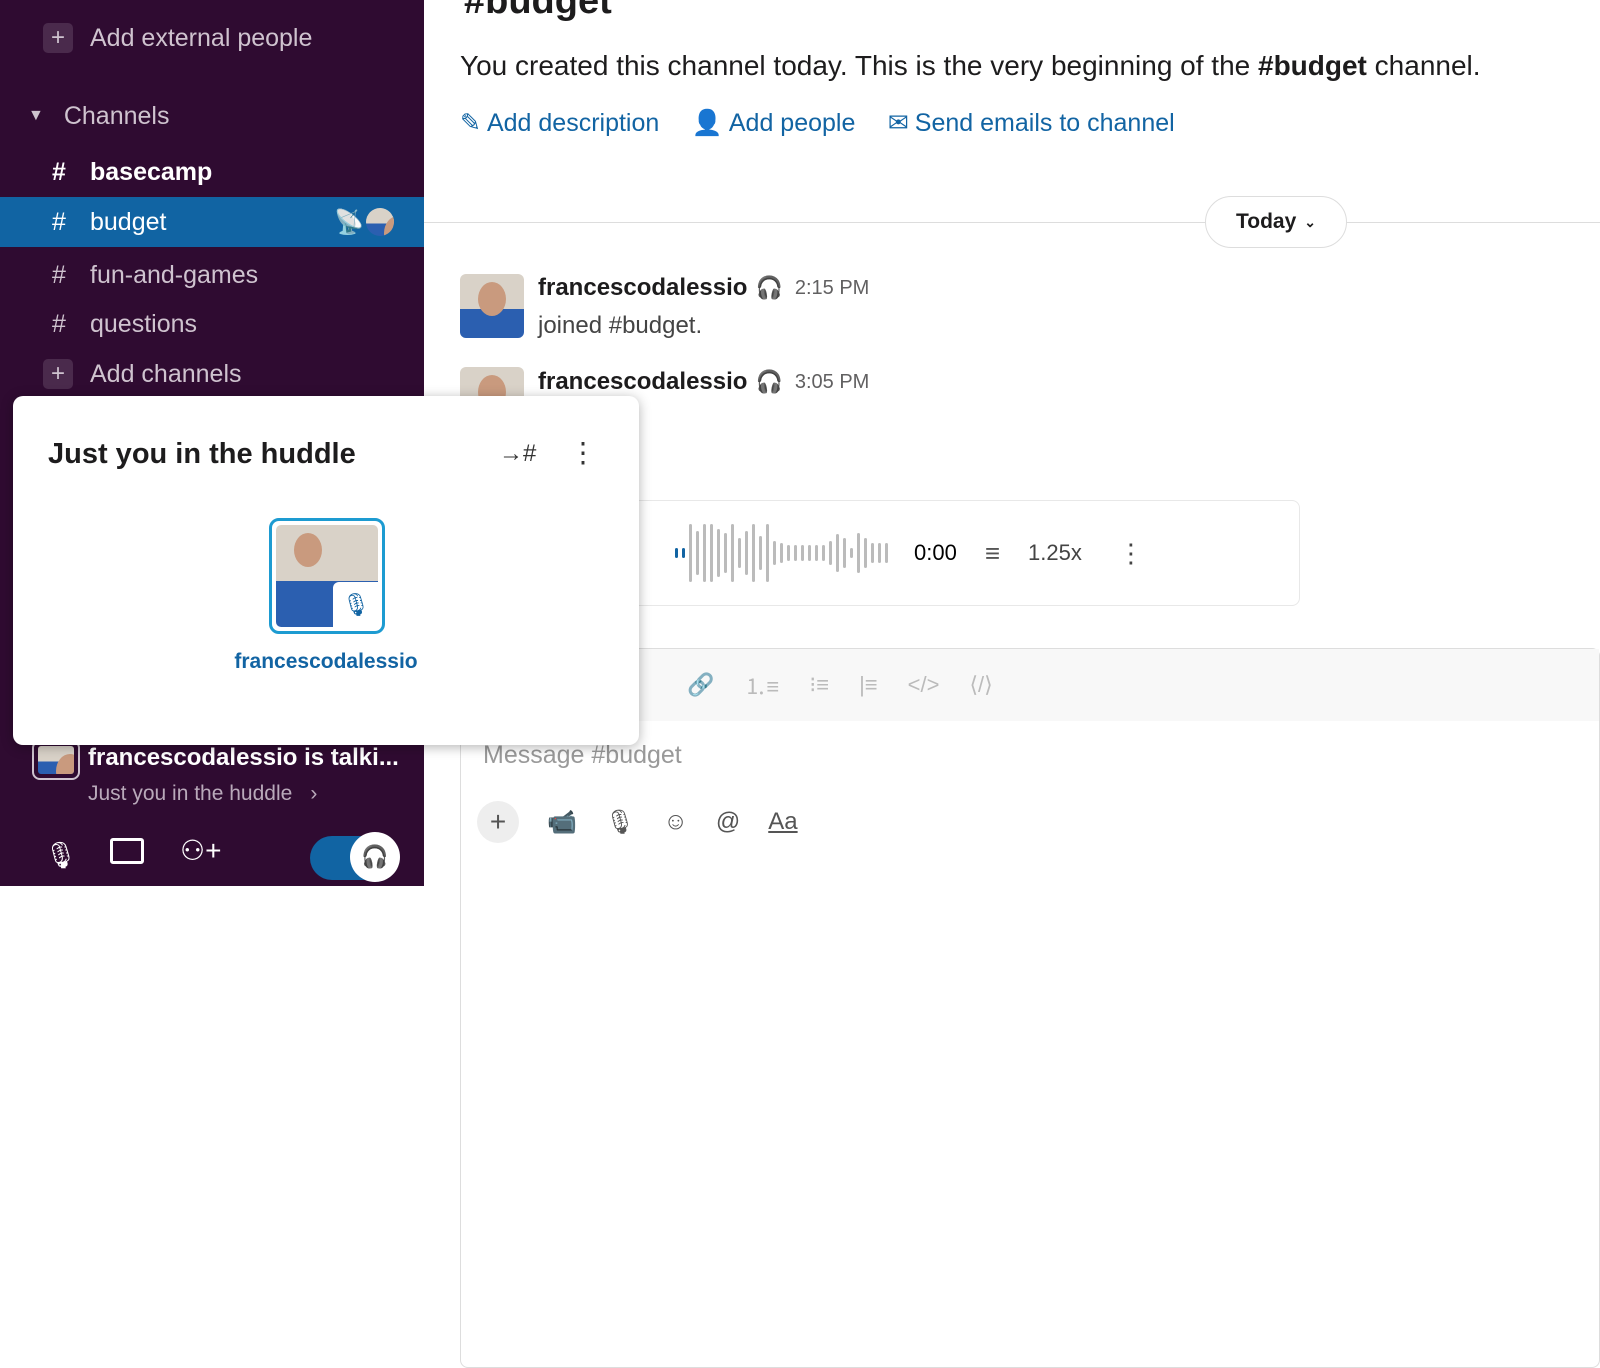  I want to click on add-external-people: + Add external people, so click(212, 38).